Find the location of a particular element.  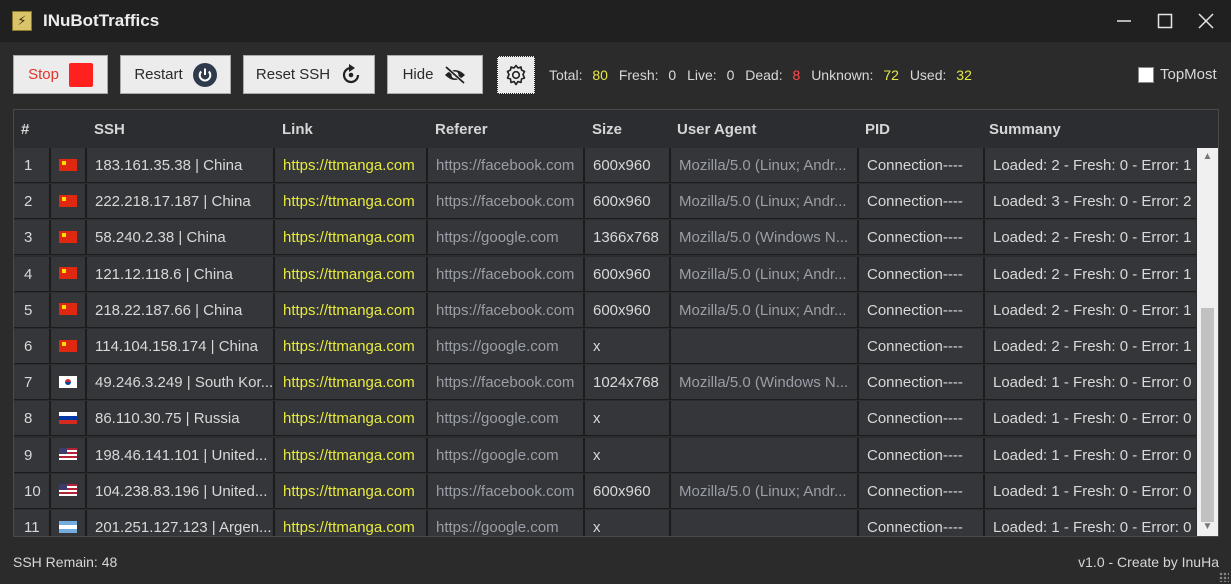

topmost-checkbox: TopMost is located at coordinates (1177, 74).